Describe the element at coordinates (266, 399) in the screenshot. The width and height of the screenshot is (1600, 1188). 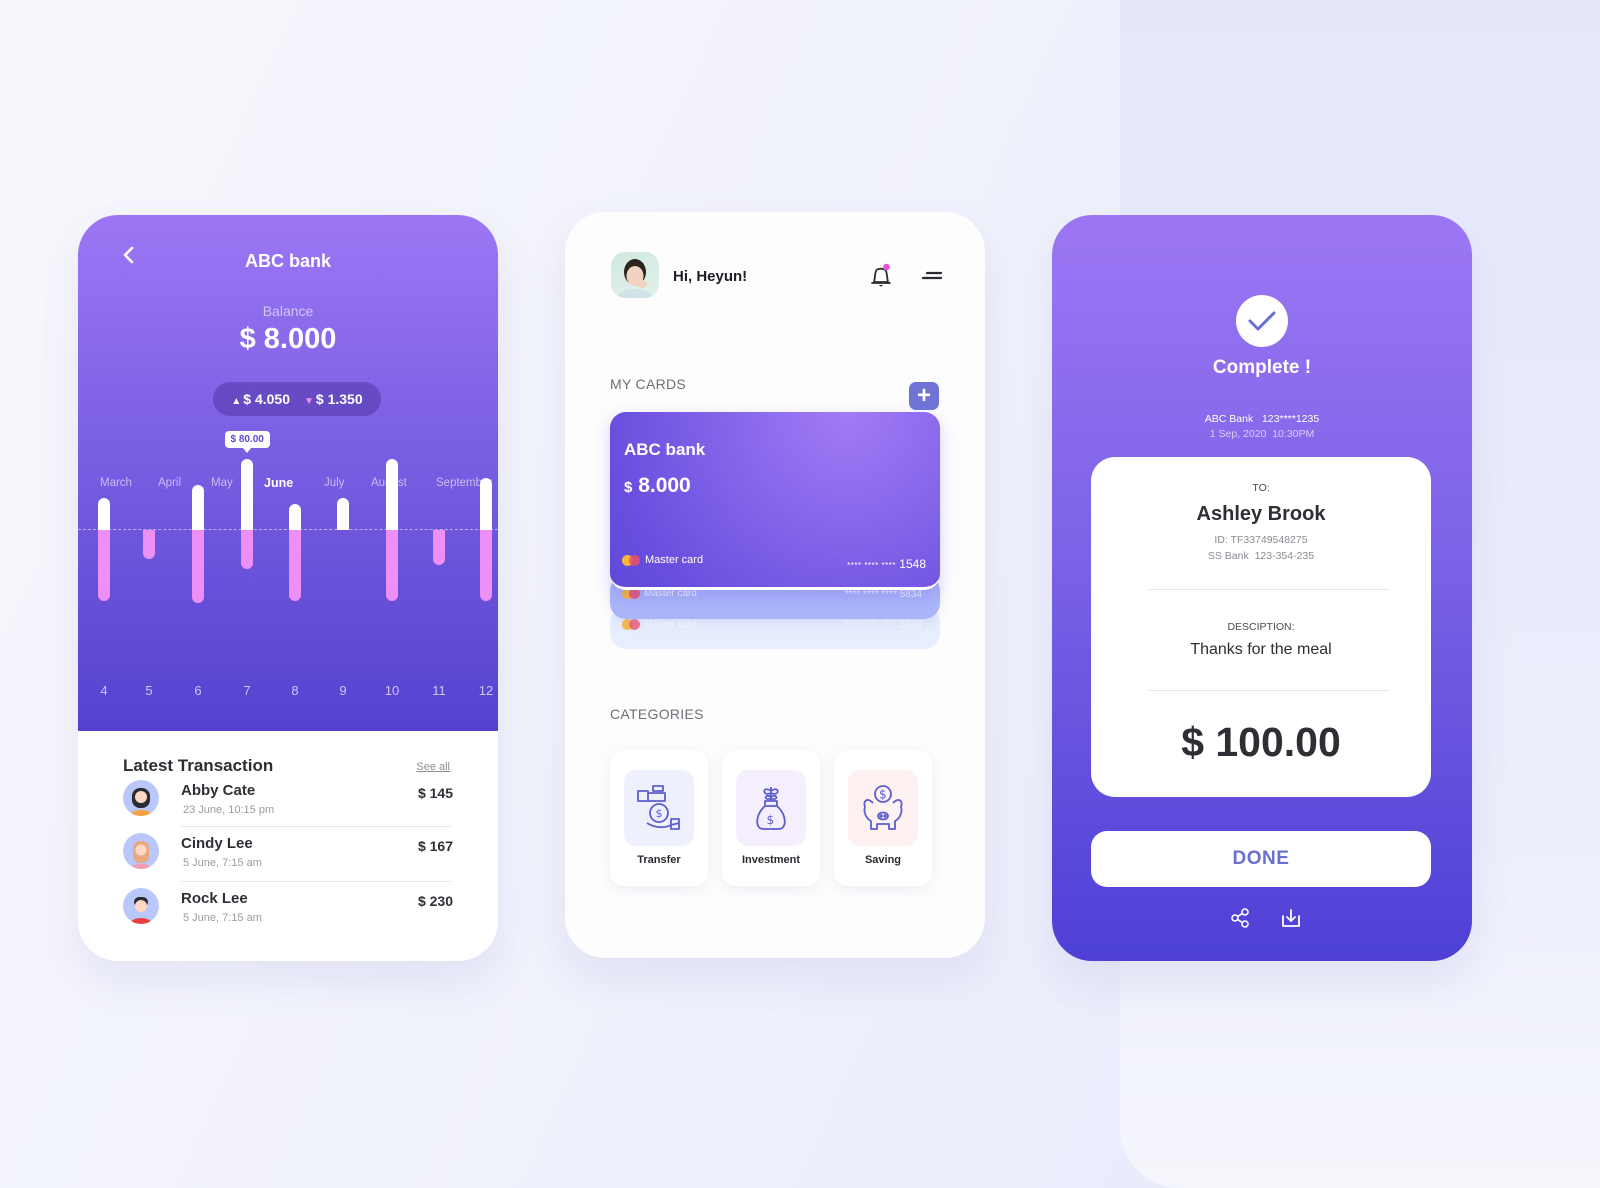
I see `income-value: $ 4.050` at that location.